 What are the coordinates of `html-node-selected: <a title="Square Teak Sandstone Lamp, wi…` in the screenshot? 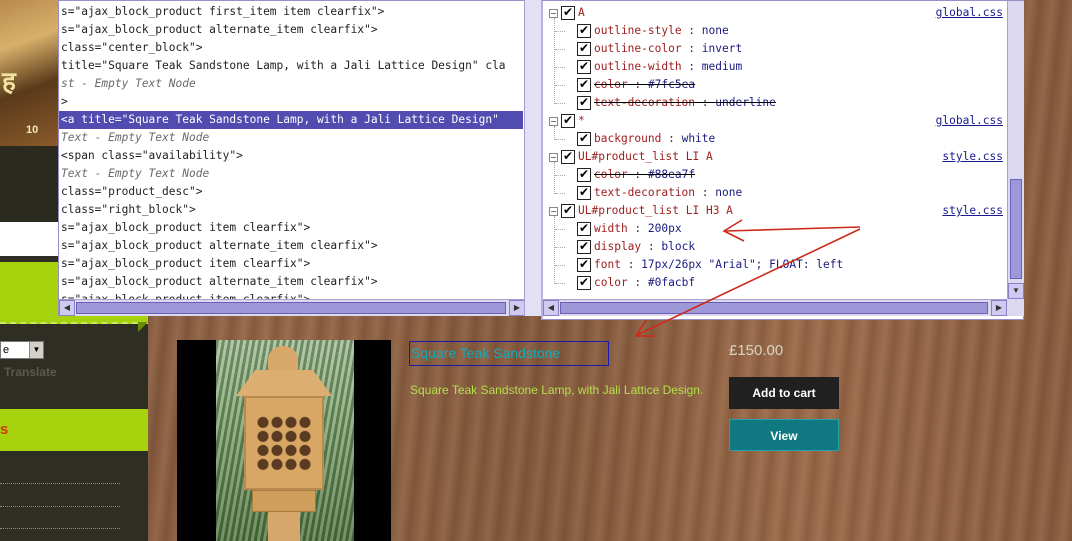 It's located at (291, 120).